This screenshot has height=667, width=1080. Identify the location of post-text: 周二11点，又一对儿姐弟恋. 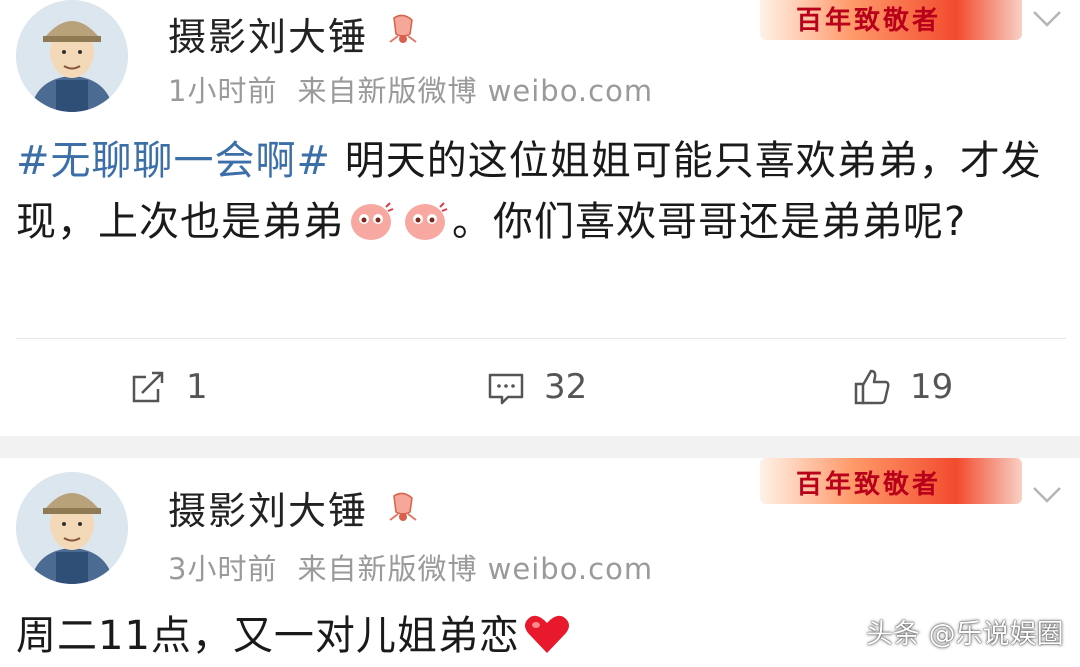
(268, 636).